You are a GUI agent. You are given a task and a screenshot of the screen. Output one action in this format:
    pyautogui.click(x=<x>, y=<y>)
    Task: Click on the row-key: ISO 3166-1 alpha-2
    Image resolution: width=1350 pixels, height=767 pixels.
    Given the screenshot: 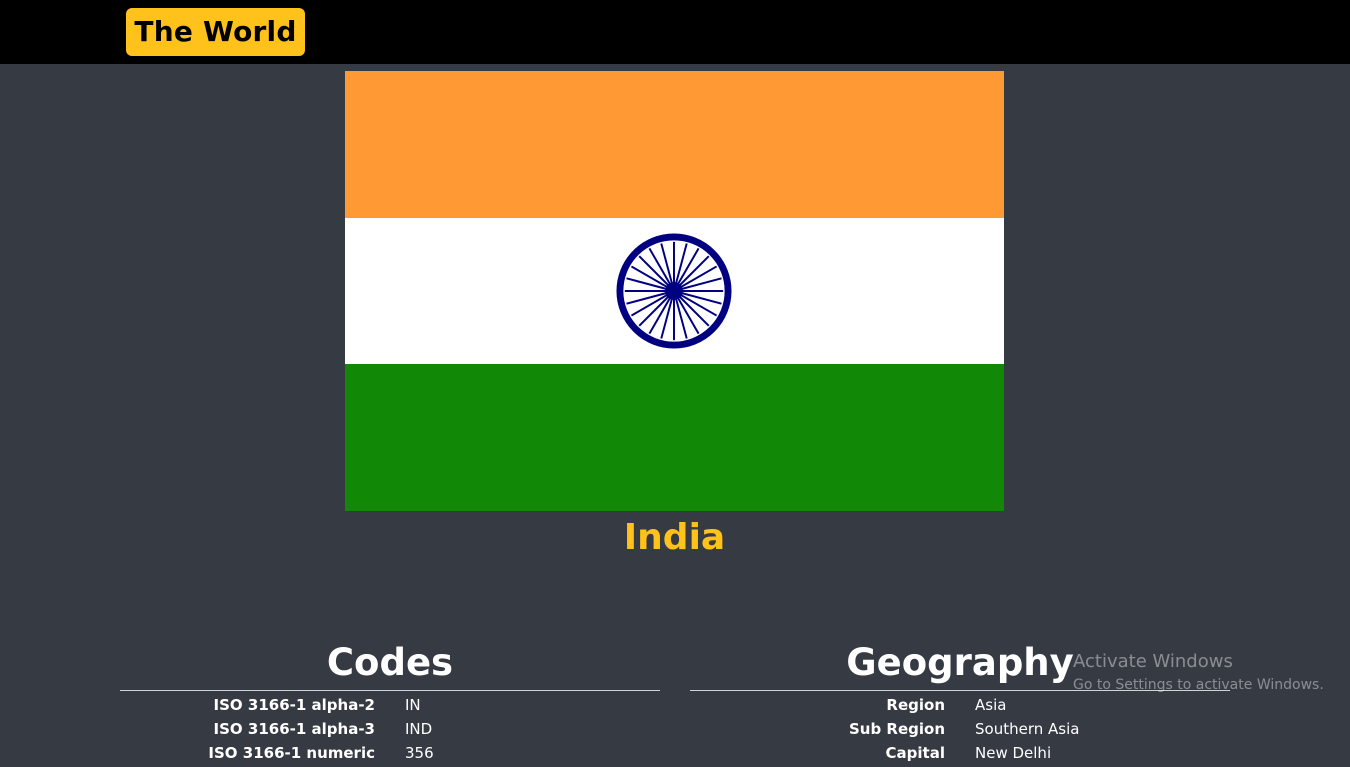 What is the action you would take?
    pyautogui.click(x=294, y=705)
    